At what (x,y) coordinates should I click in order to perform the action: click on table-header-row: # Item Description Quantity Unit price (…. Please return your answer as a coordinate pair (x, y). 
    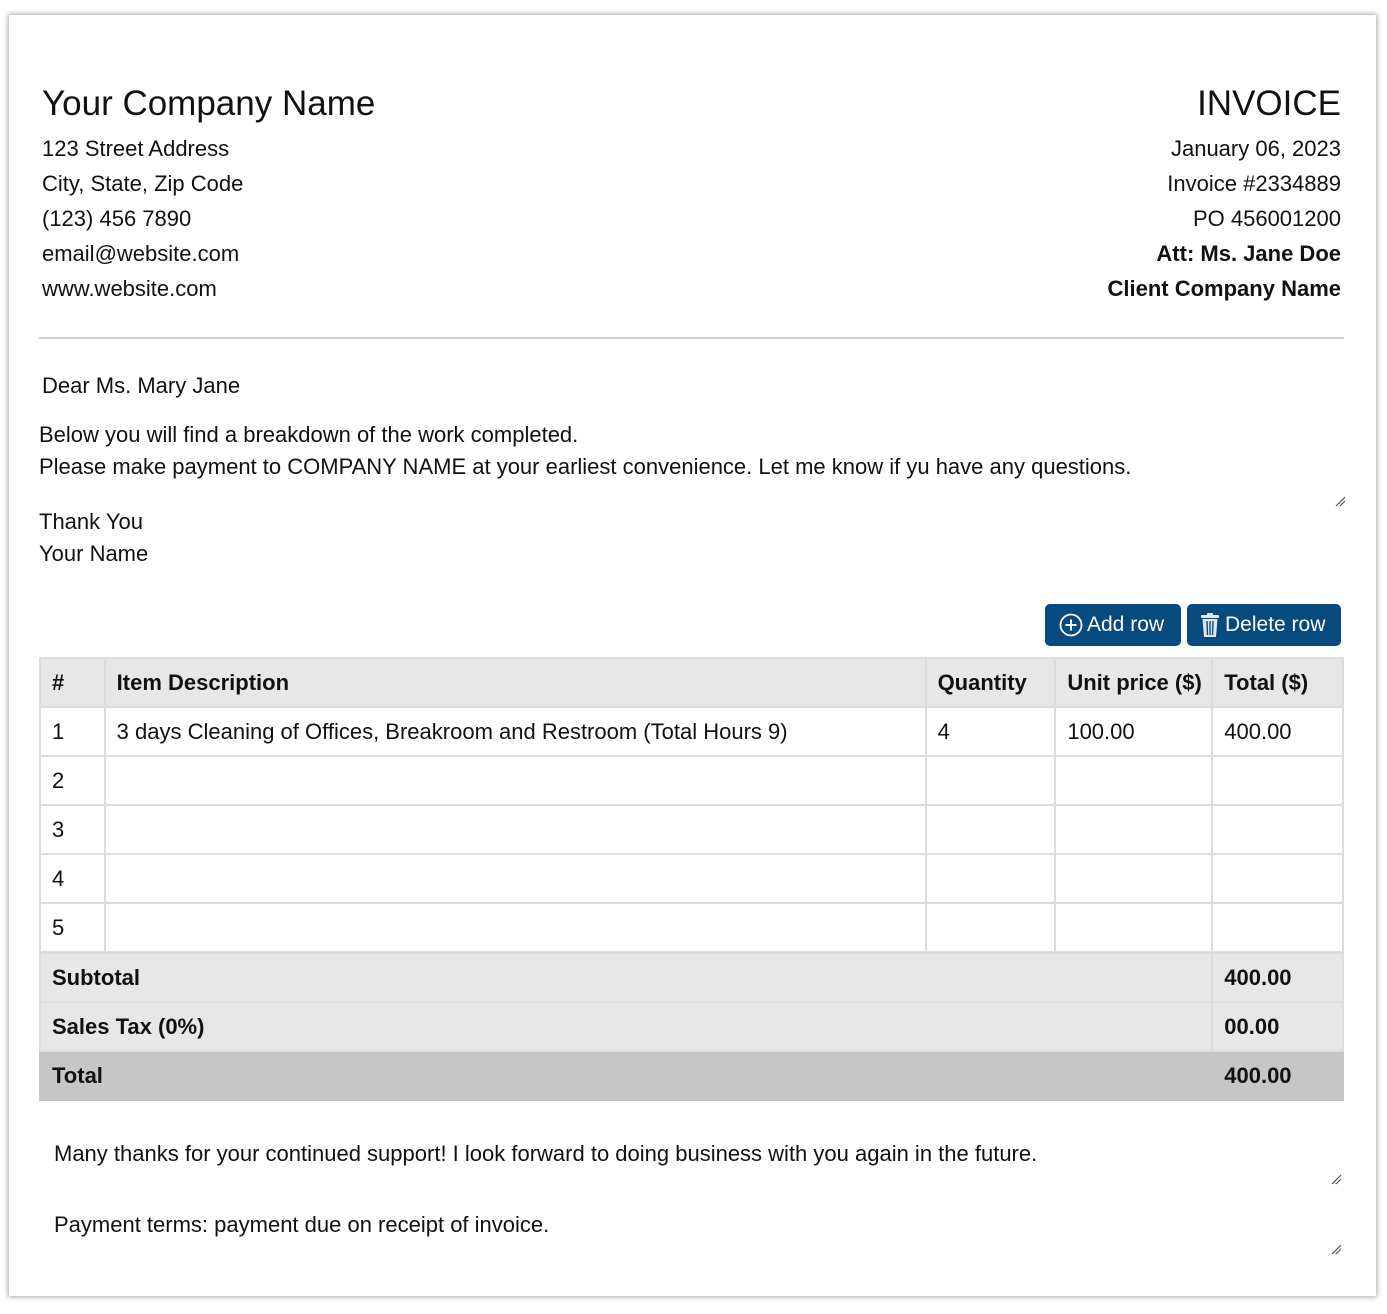
    Looking at the image, I should click on (691, 682).